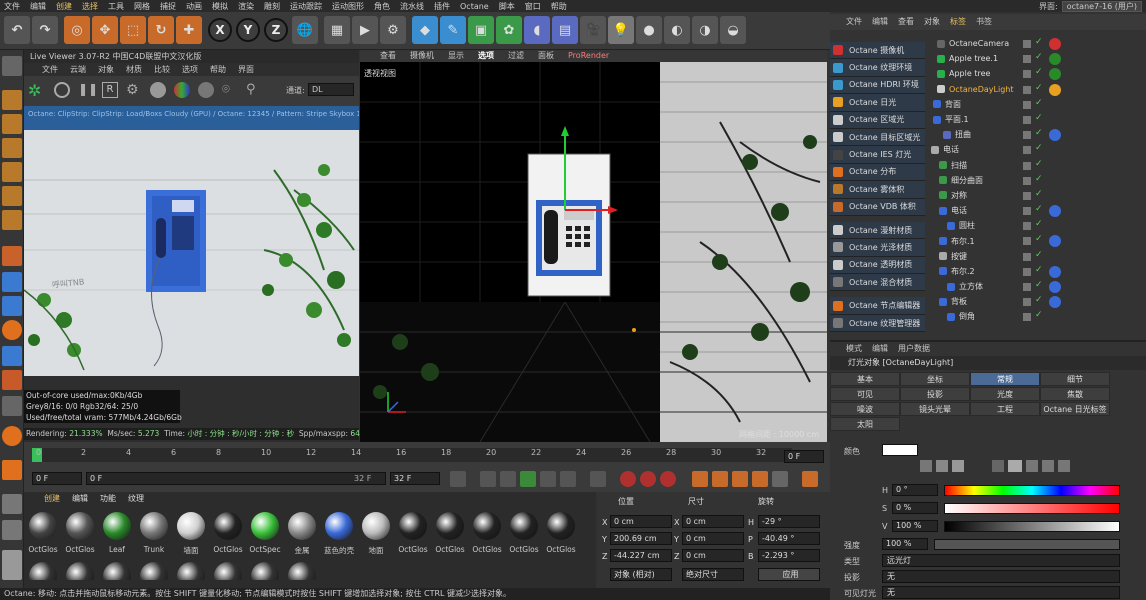  I want to click on live-viewer-menu-item: 云端, so click(78, 69).